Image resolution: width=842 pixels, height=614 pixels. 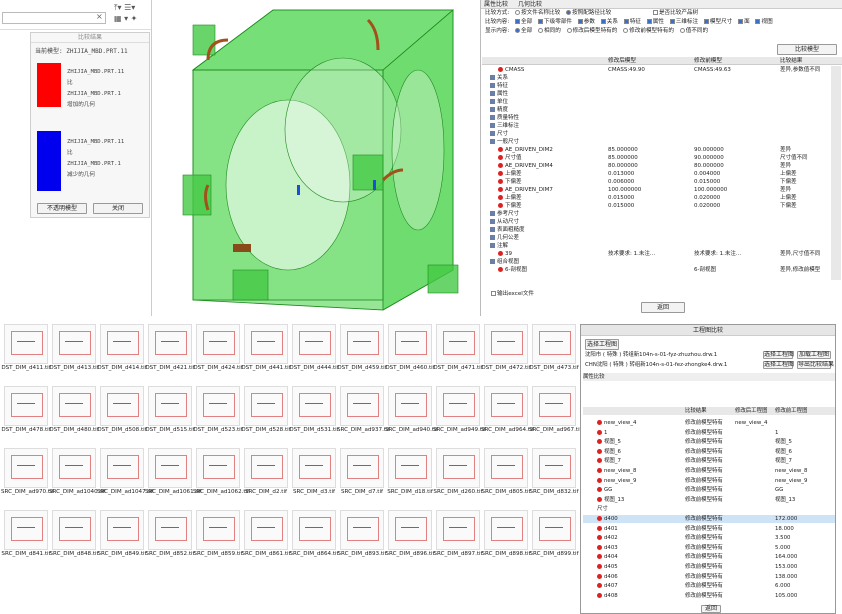 I want to click on compare-tree-checkbox, so click(x=655, y=12).